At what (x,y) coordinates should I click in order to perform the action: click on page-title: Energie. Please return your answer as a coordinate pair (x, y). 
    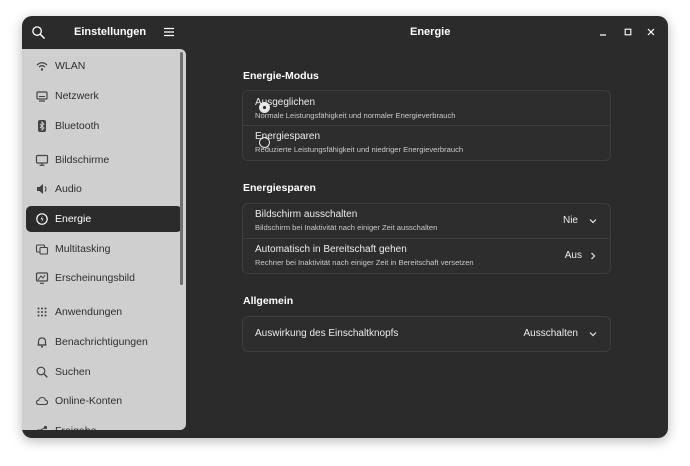
    Looking at the image, I should click on (430, 32).